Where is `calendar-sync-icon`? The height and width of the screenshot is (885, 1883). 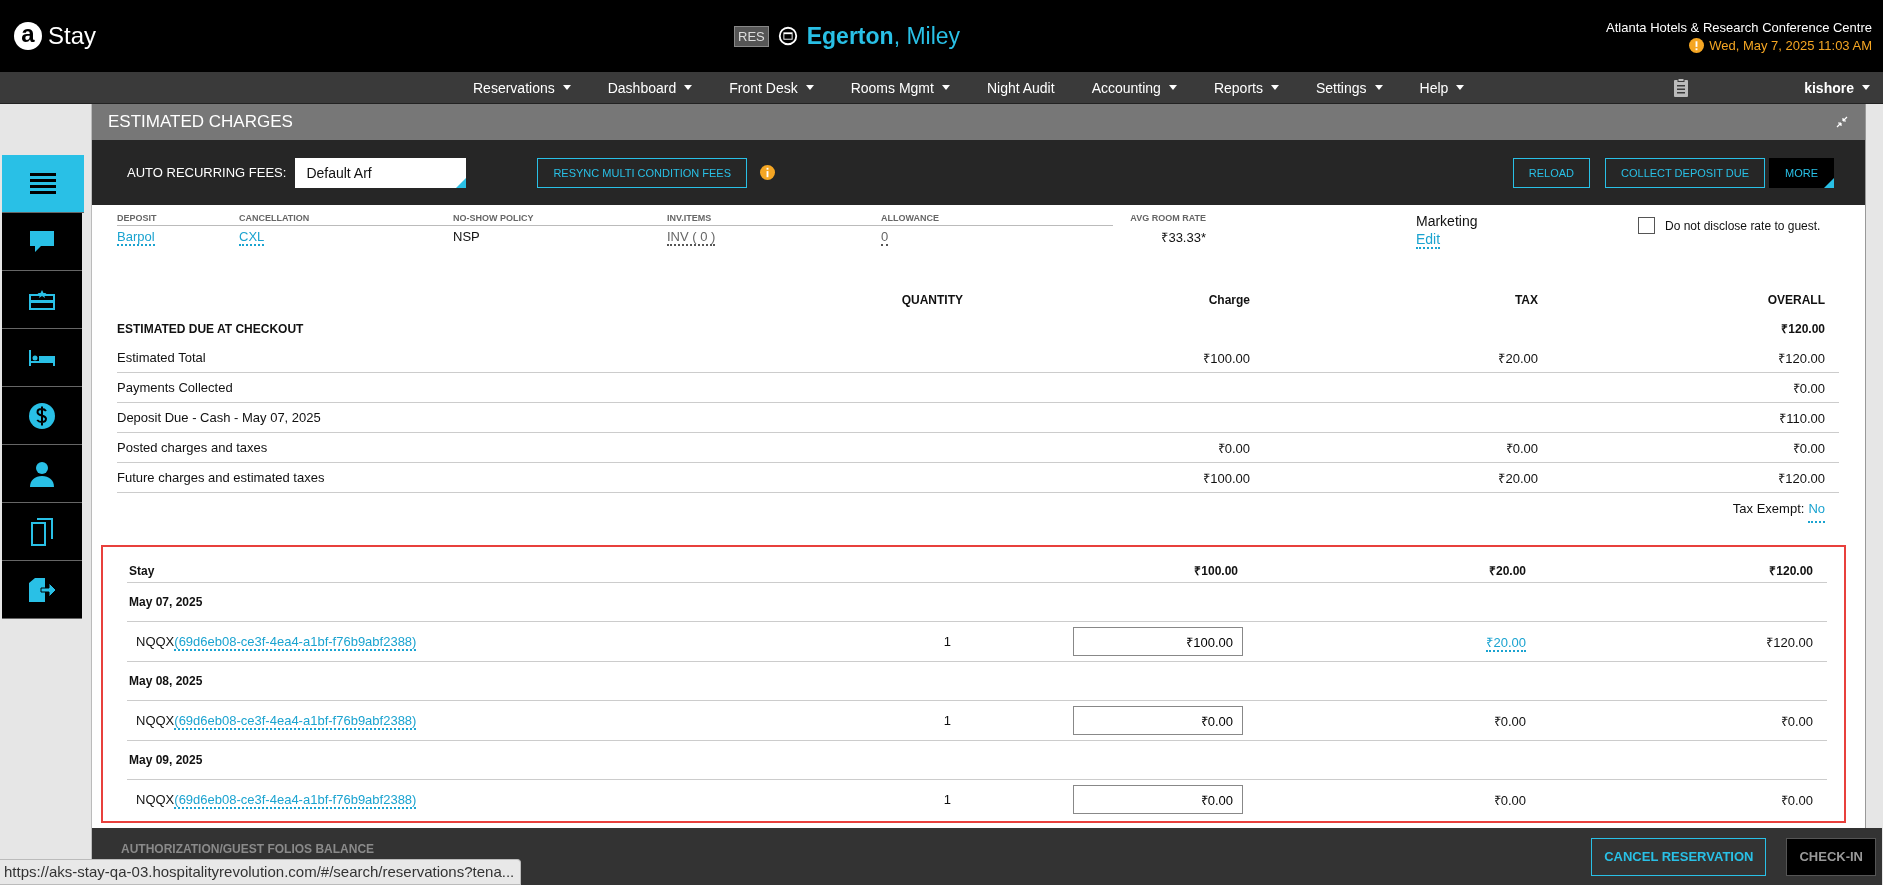 calendar-sync-icon is located at coordinates (787, 36).